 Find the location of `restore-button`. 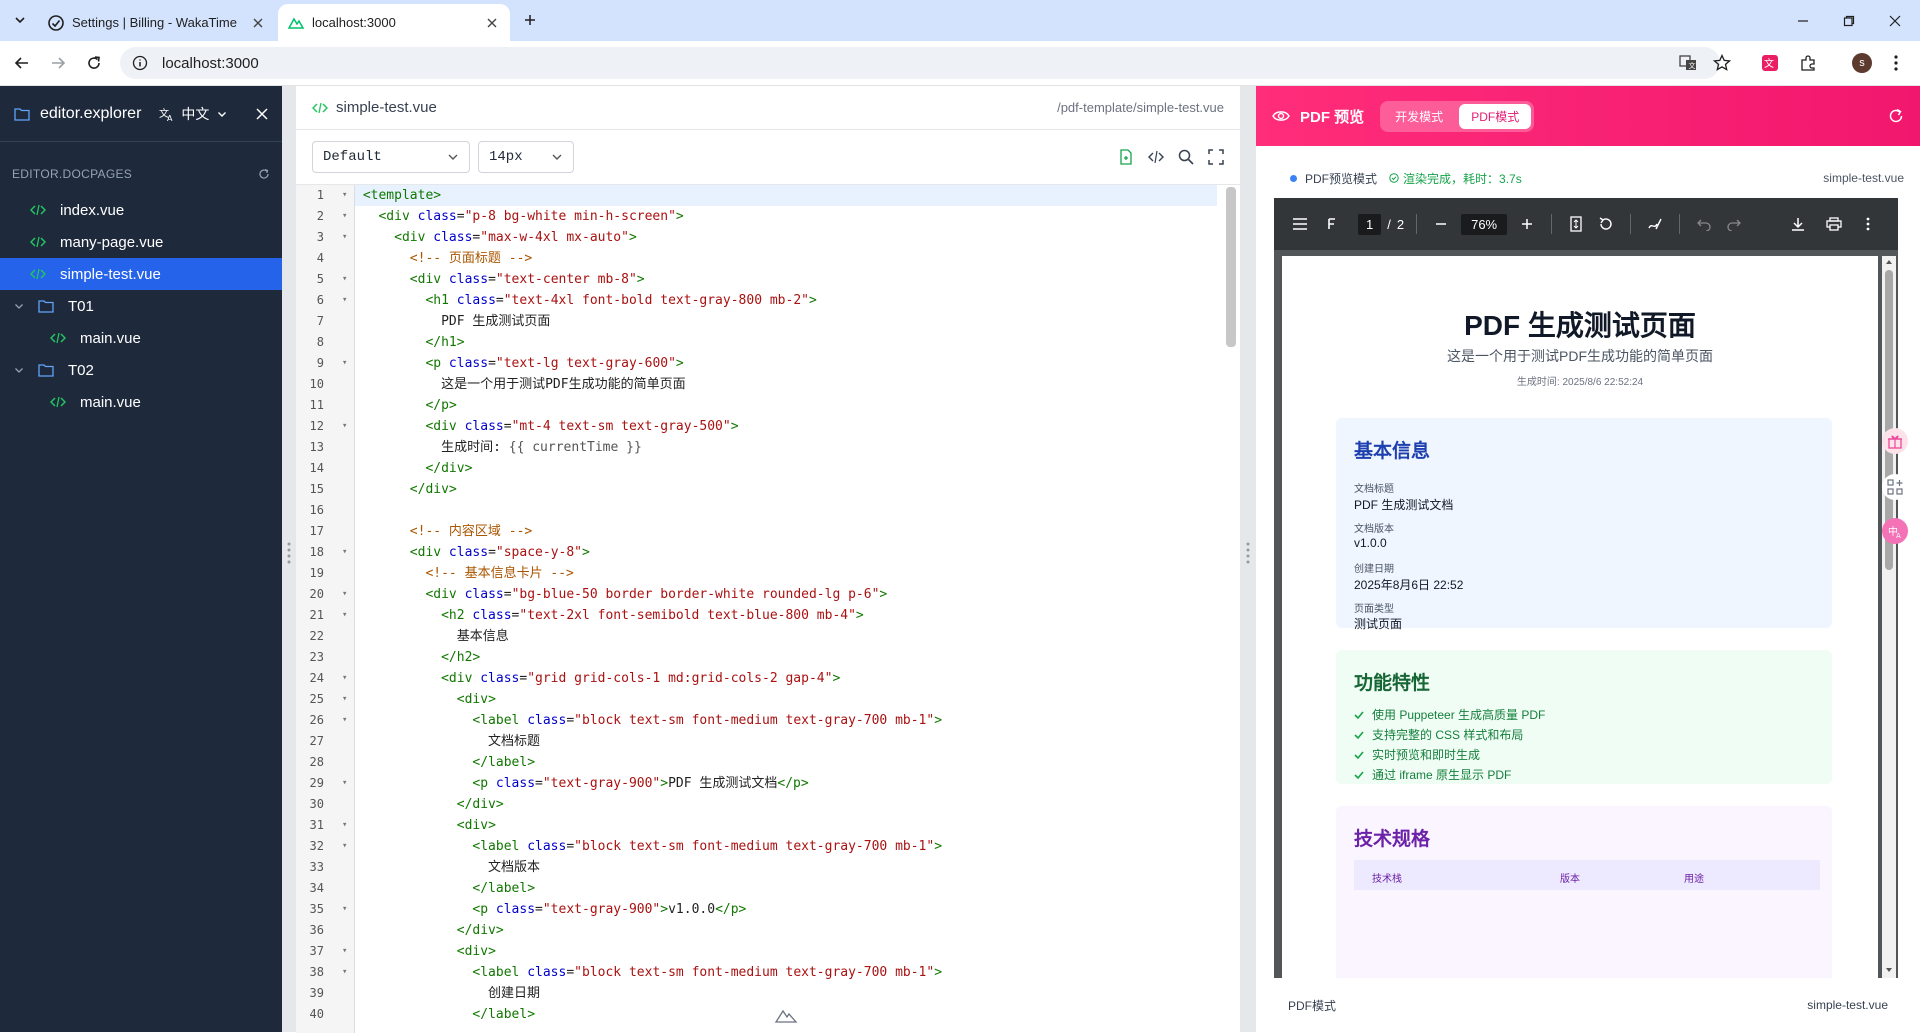

restore-button is located at coordinates (1849, 20).